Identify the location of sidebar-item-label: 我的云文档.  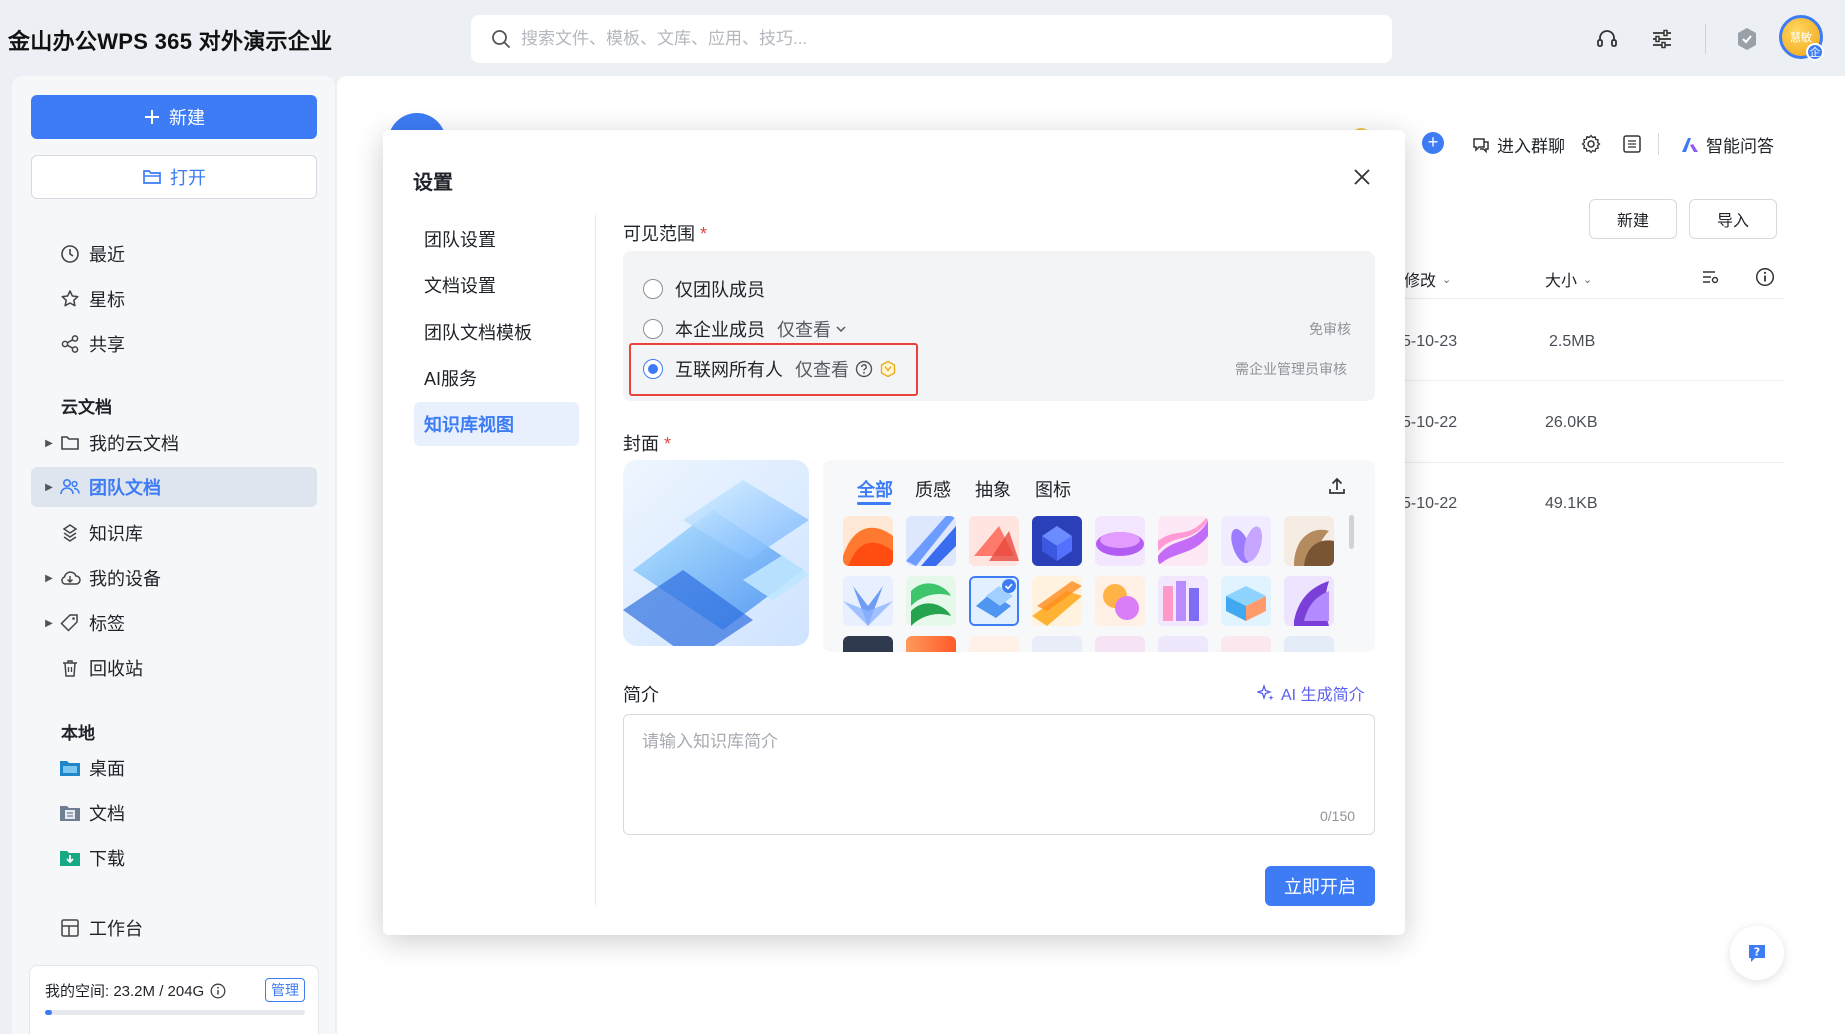
(134, 444).